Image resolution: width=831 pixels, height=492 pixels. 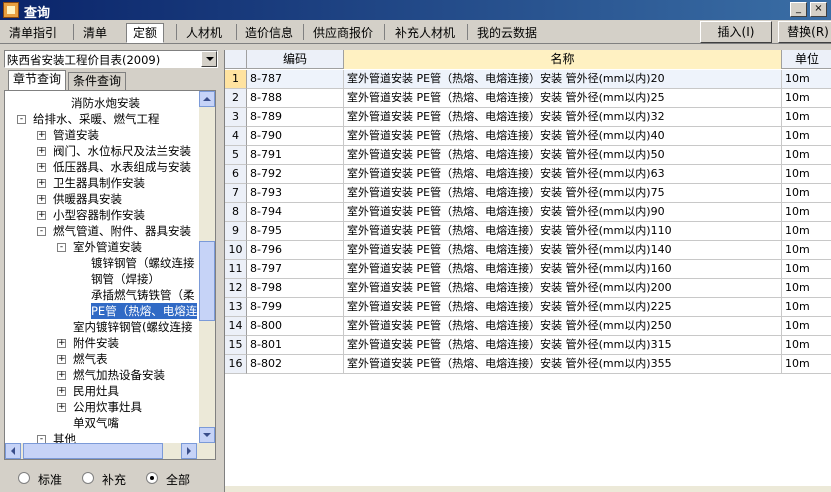 What do you see at coordinates (88, 478) in the screenshot?
I see `radio-supplementary` at bounding box center [88, 478].